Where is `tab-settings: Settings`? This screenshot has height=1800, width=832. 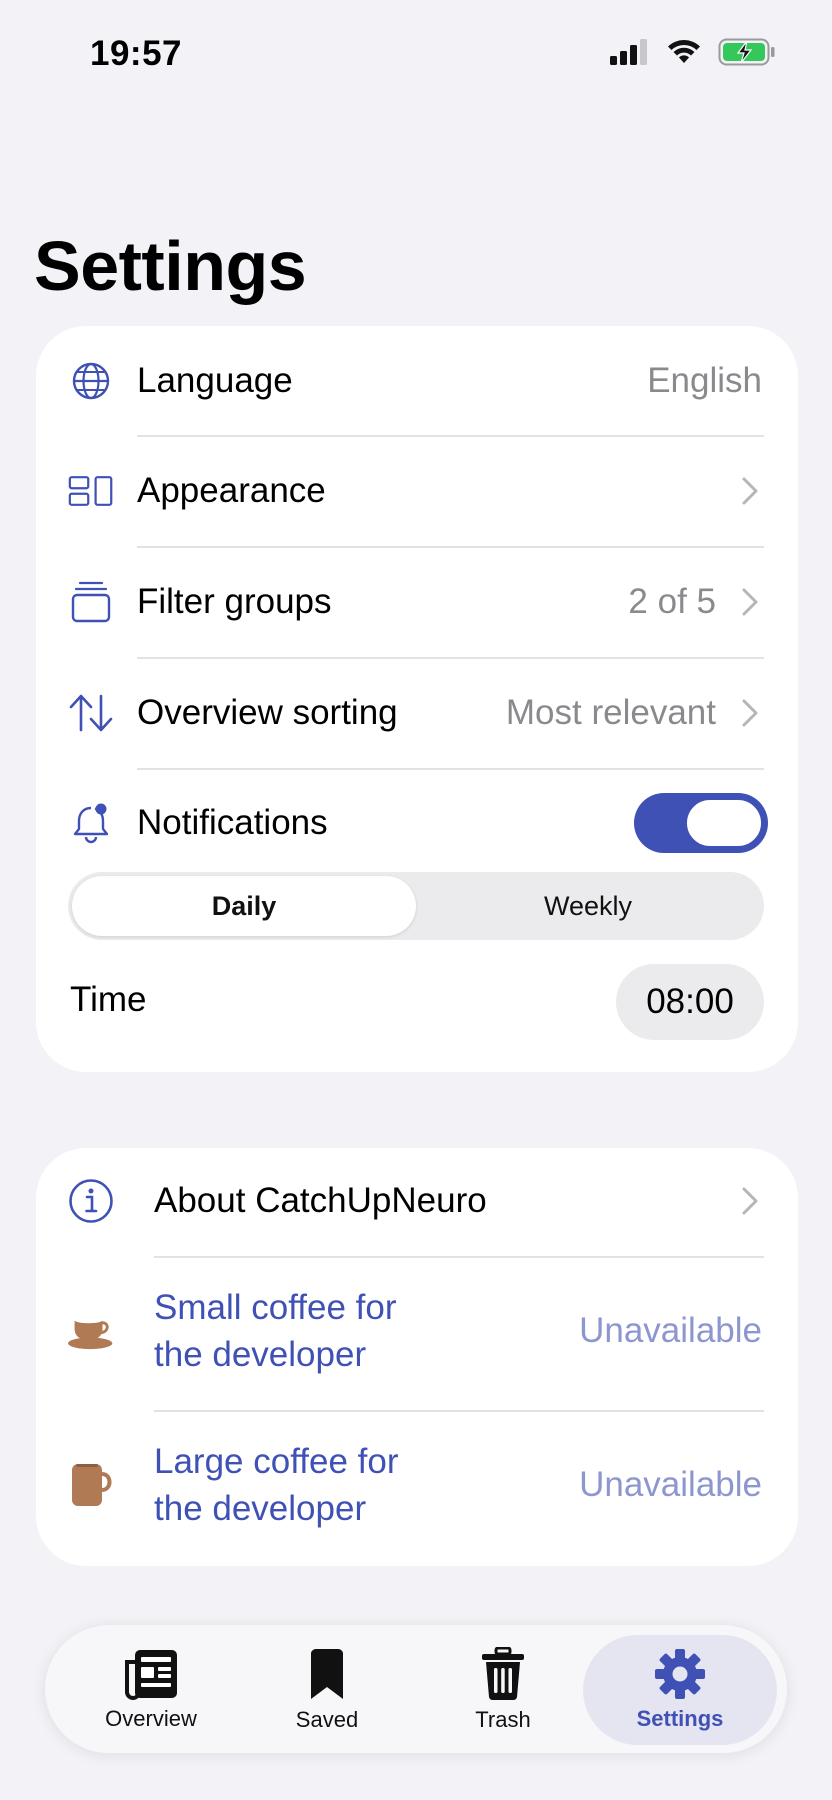
tab-settings: Settings is located at coordinates (680, 1690).